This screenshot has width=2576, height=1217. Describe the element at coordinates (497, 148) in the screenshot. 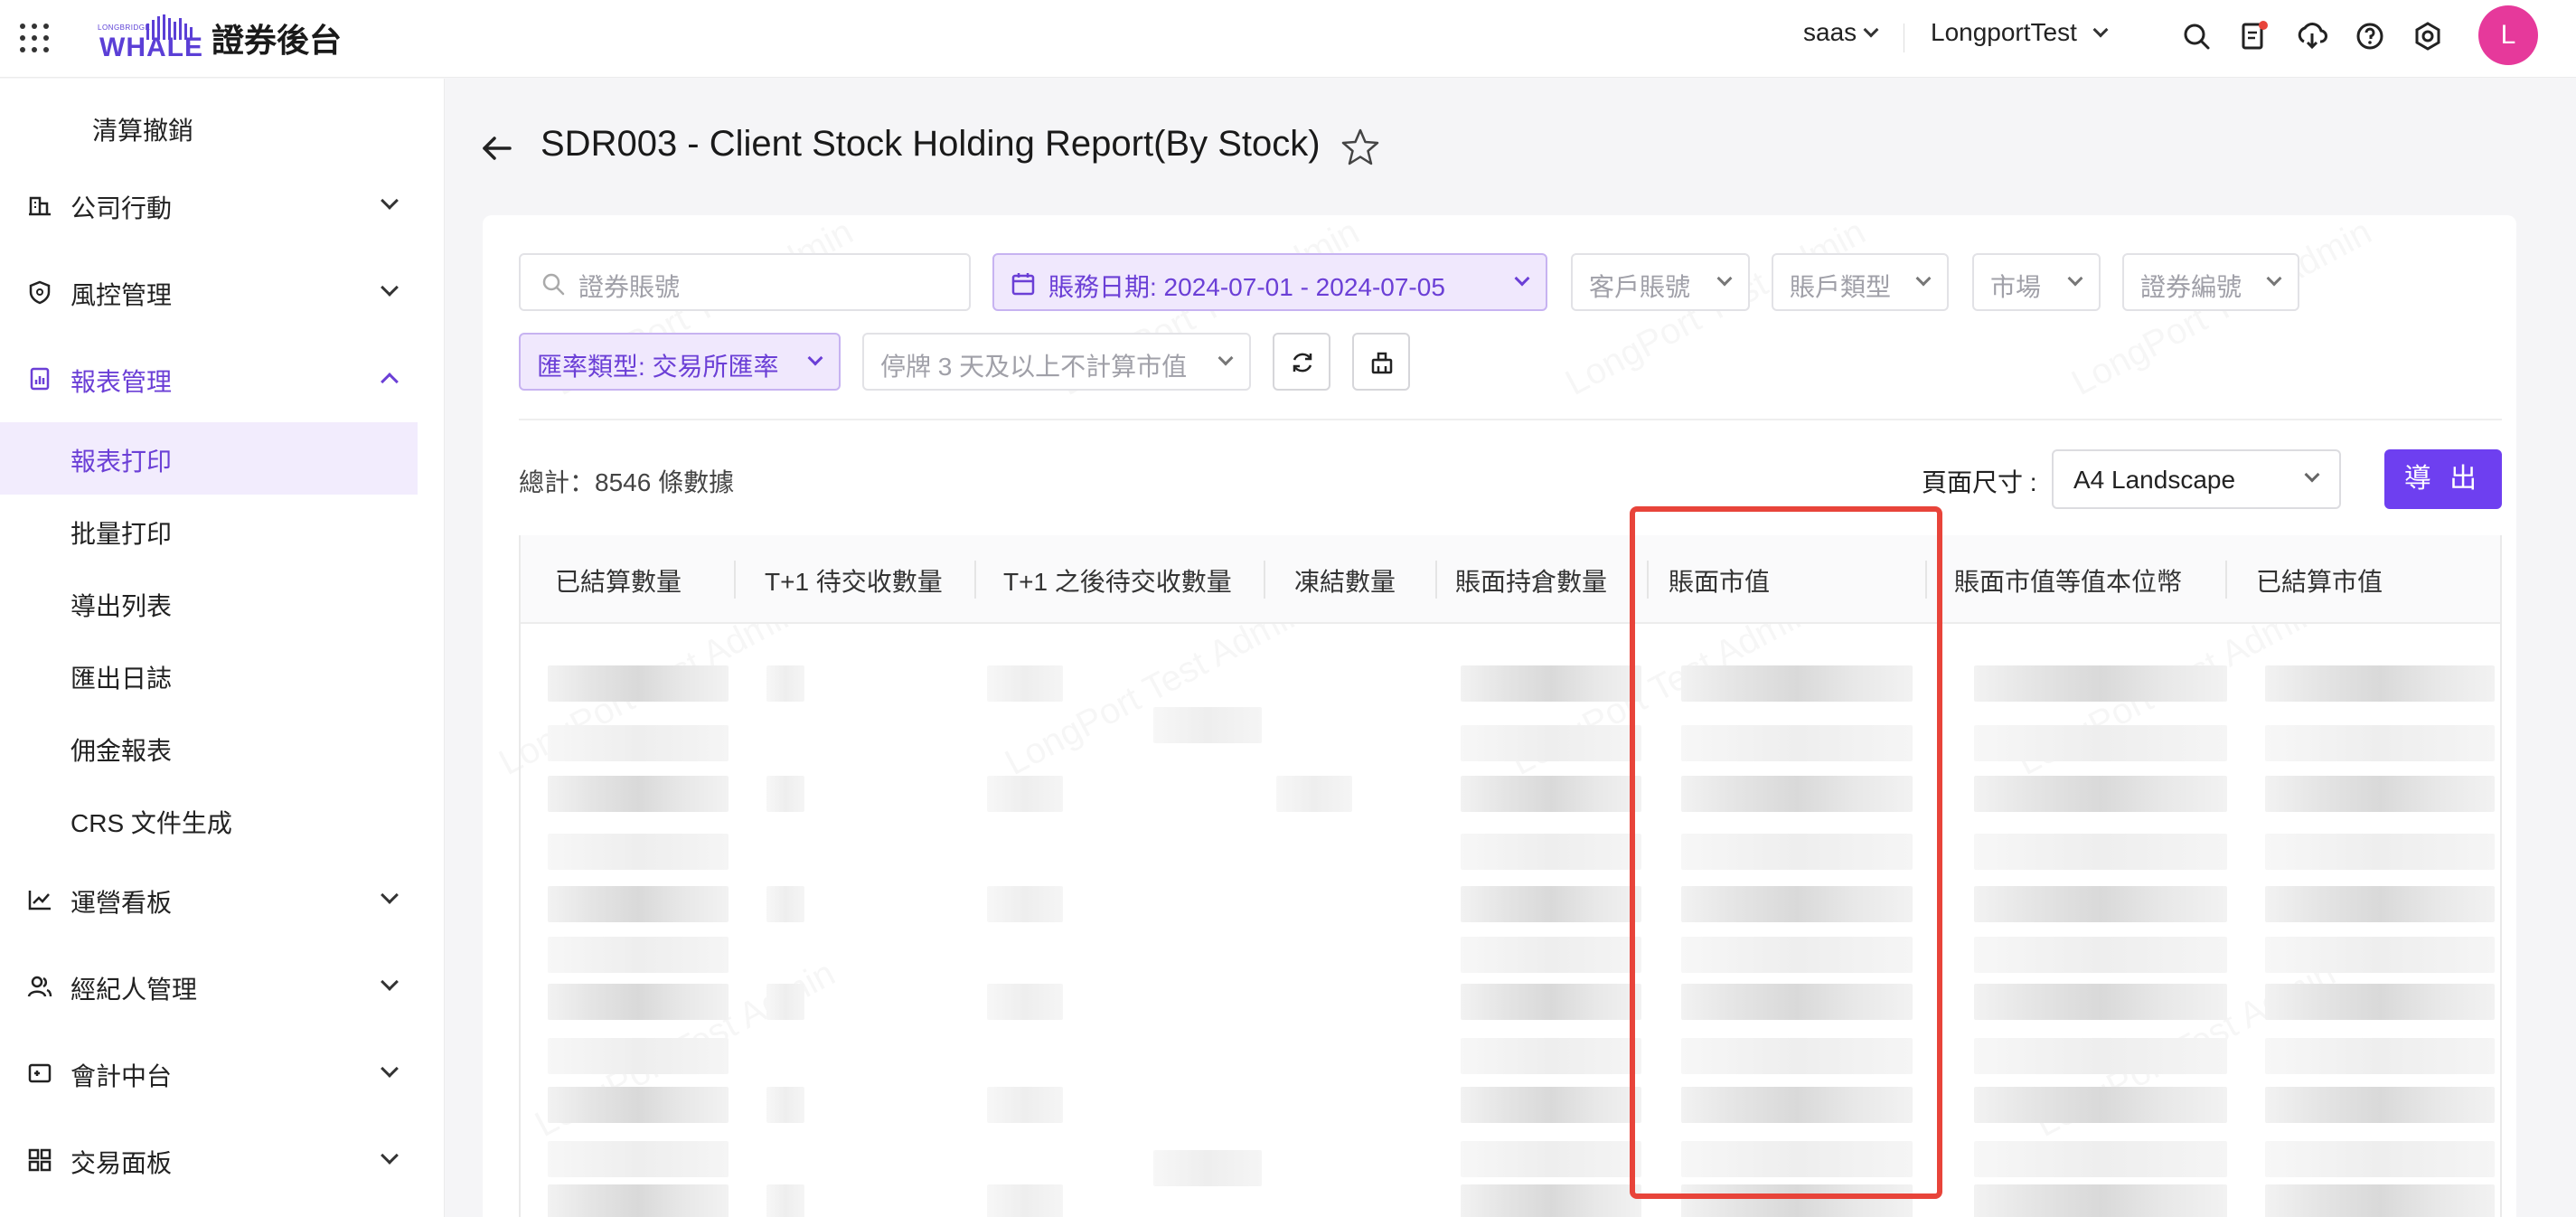

I see `back-arrow-icon` at that location.